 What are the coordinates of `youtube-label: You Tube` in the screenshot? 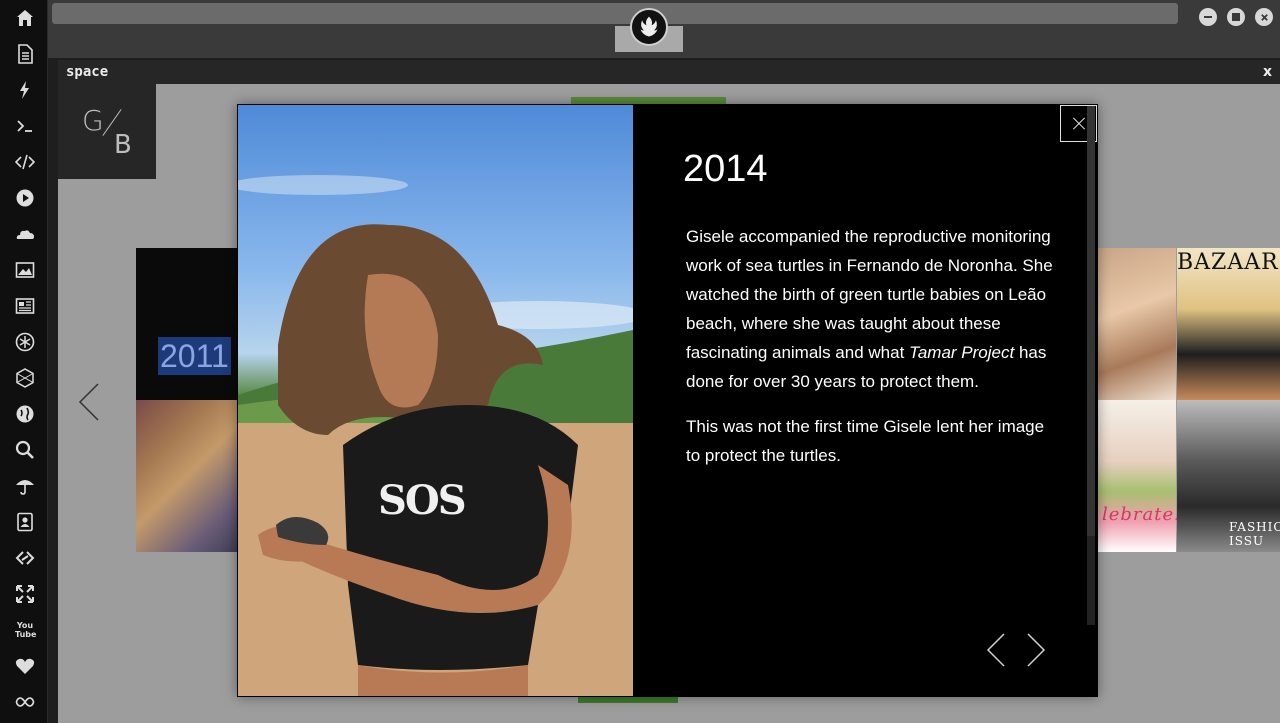 It's located at (26, 630).